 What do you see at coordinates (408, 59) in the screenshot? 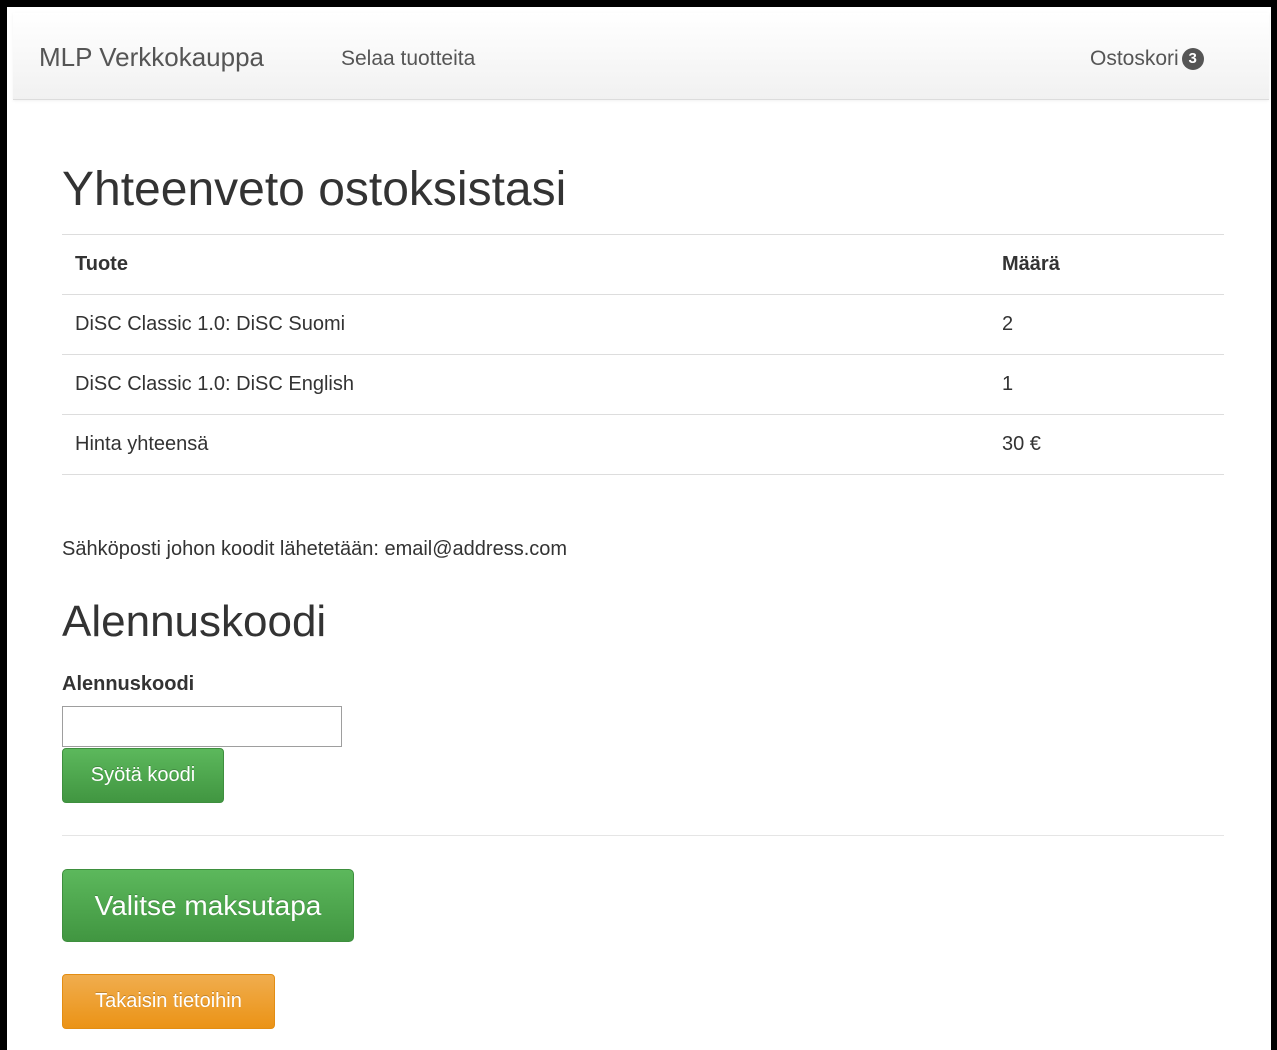
I see `browse-products-link: Selaa tuotteita` at bounding box center [408, 59].